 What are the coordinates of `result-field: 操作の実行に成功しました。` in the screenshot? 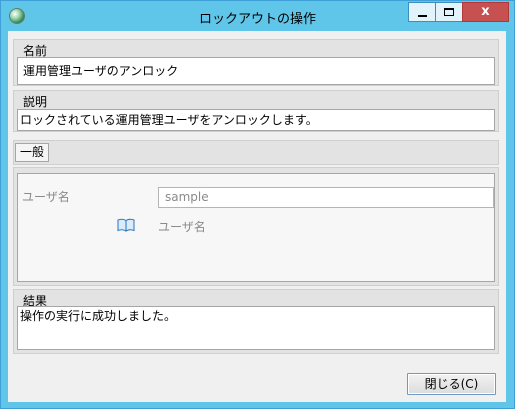 It's located at (256, 328).